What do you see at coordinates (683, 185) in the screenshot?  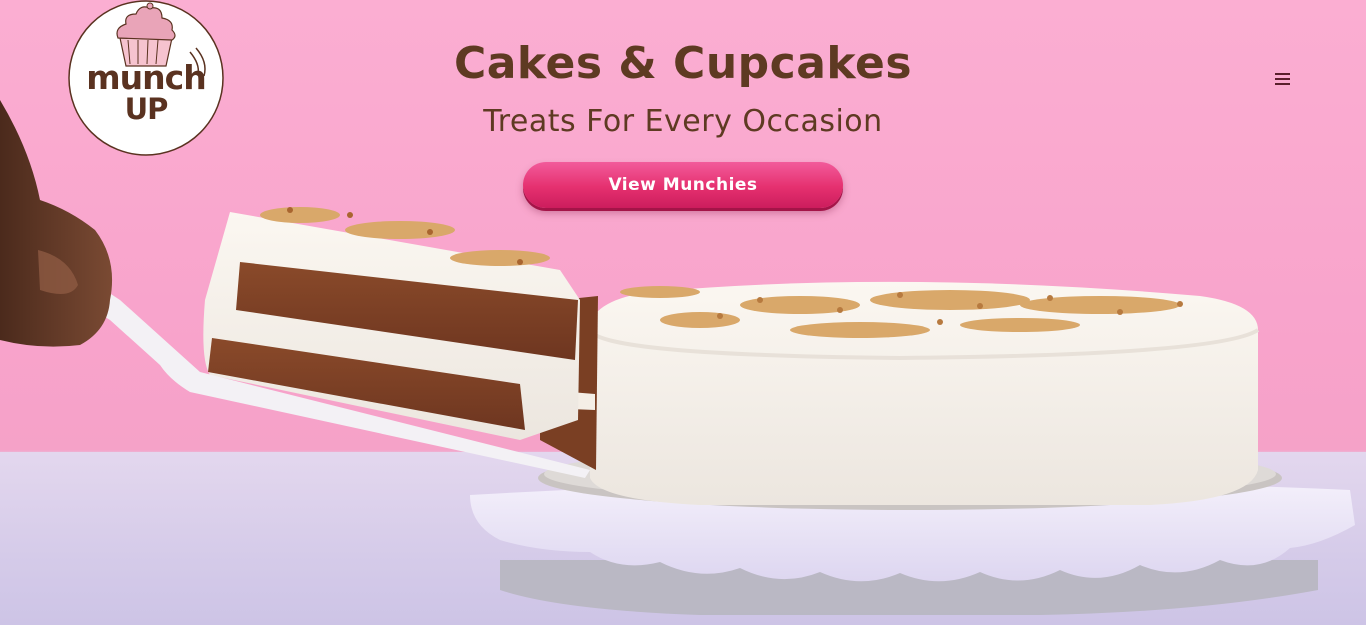 I see `view-munchies-button: View Munchies` at bounding box center [683, 185].